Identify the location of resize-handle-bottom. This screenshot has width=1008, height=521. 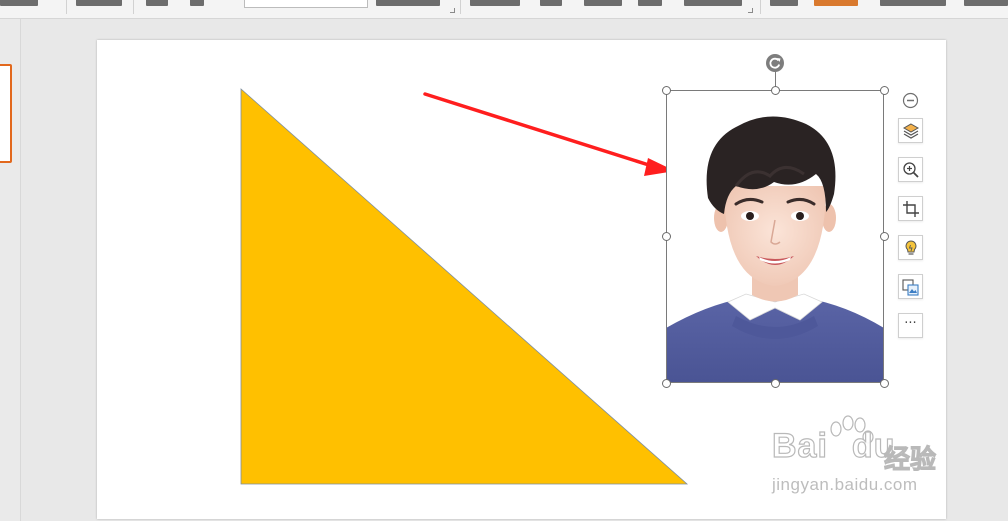
(775, 383).